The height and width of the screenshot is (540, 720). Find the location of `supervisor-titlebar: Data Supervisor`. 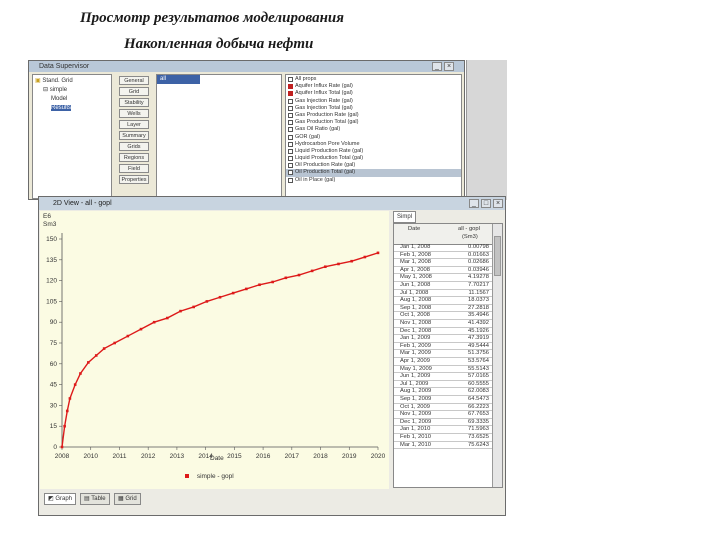

supervisor-titlebar: Data Supervisor is located at coordinates (246, 66).